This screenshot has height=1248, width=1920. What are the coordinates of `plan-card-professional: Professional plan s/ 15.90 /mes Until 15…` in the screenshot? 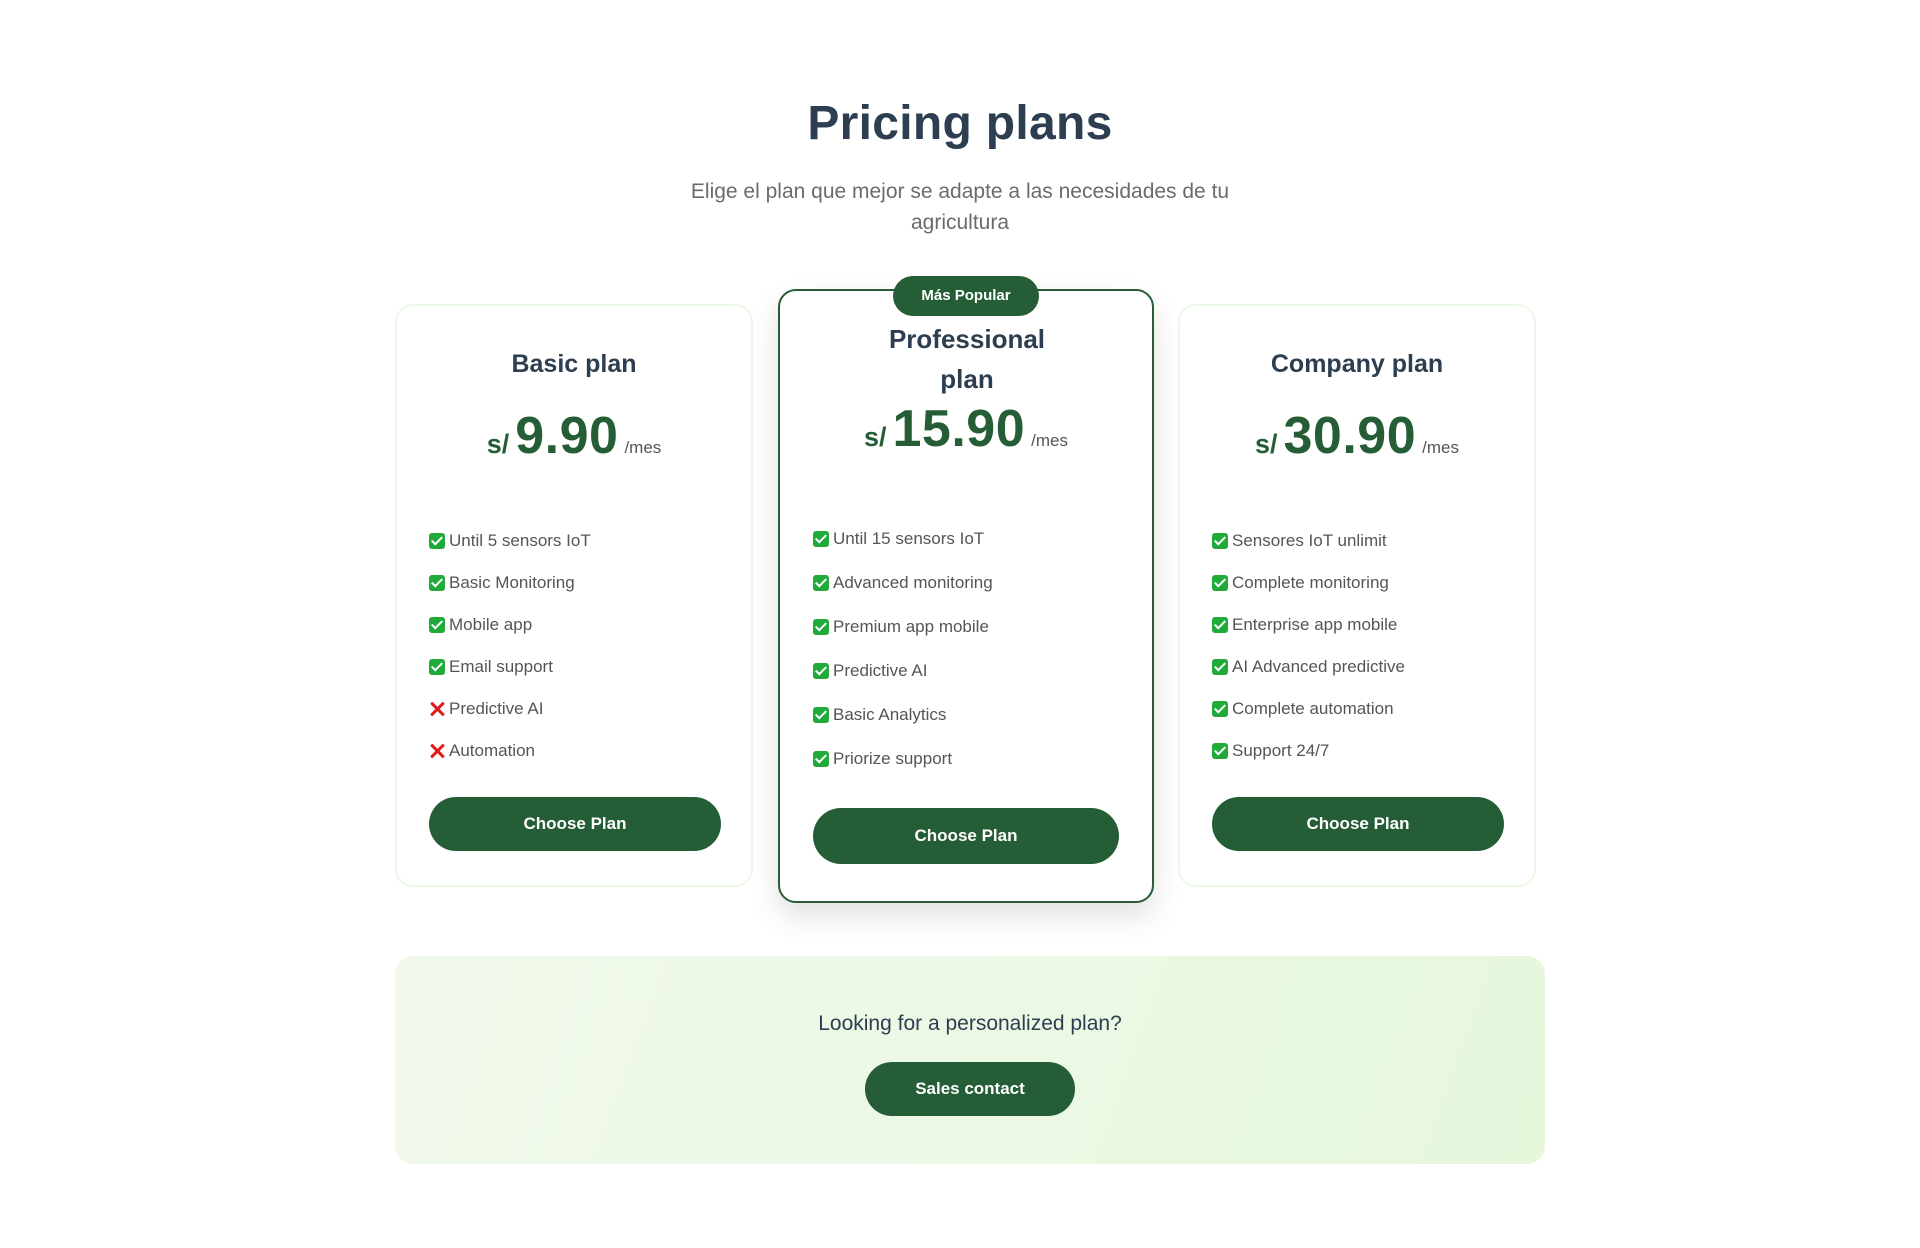 It's located at (966, 596).